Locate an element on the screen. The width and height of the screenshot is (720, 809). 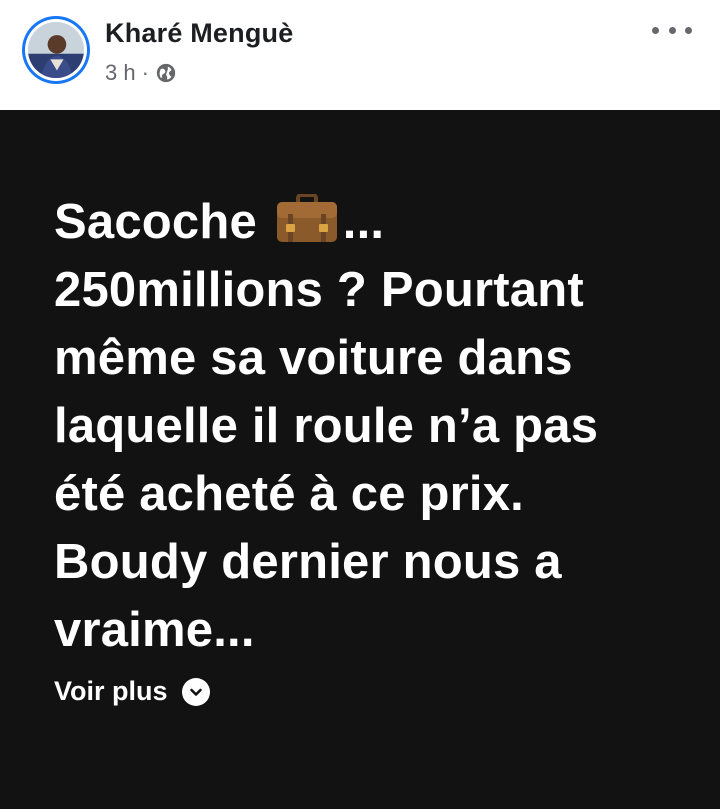
avatar-photo is located at coordinates (56, 50).